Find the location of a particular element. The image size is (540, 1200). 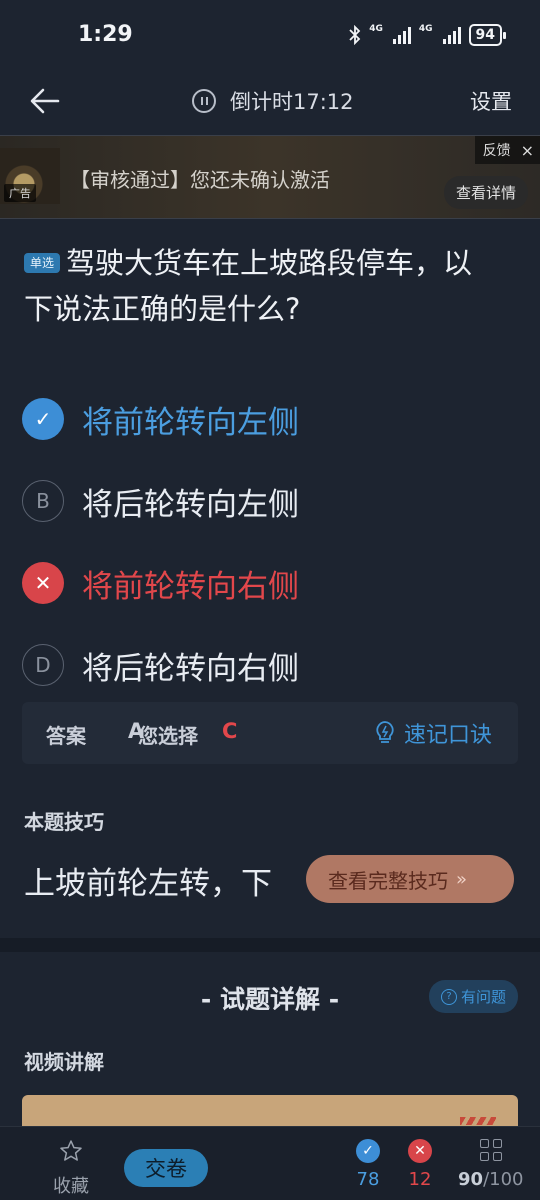

settings-button: 设置 is located at coordinates (491, 101).